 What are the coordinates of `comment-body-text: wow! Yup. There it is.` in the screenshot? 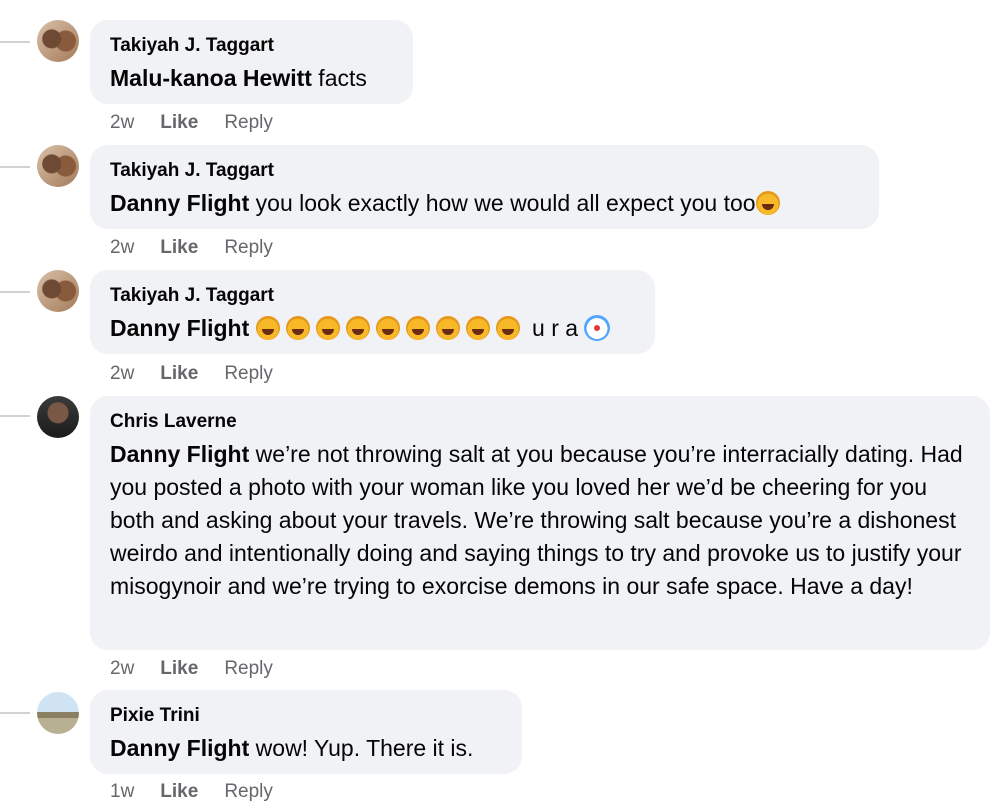 It's located at (361, 748).